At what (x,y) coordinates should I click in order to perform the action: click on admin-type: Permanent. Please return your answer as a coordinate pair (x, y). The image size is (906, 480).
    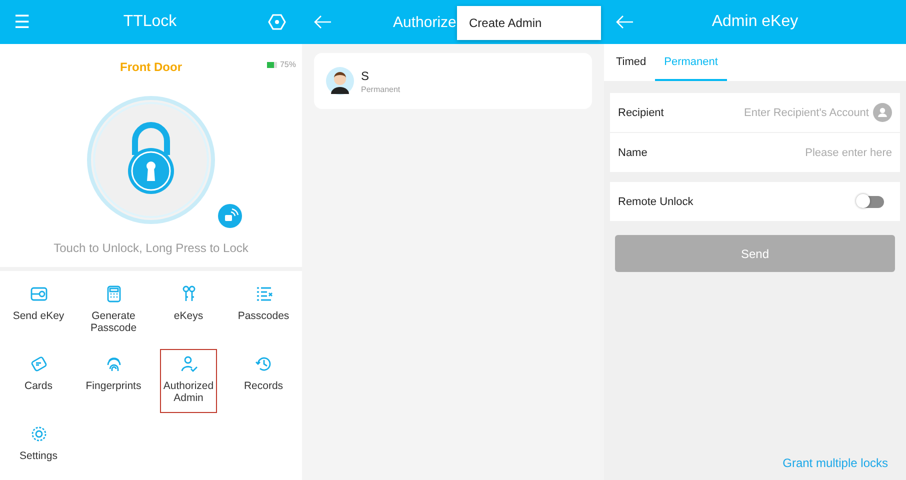
    Looking at the image, I should click on (380, 89).